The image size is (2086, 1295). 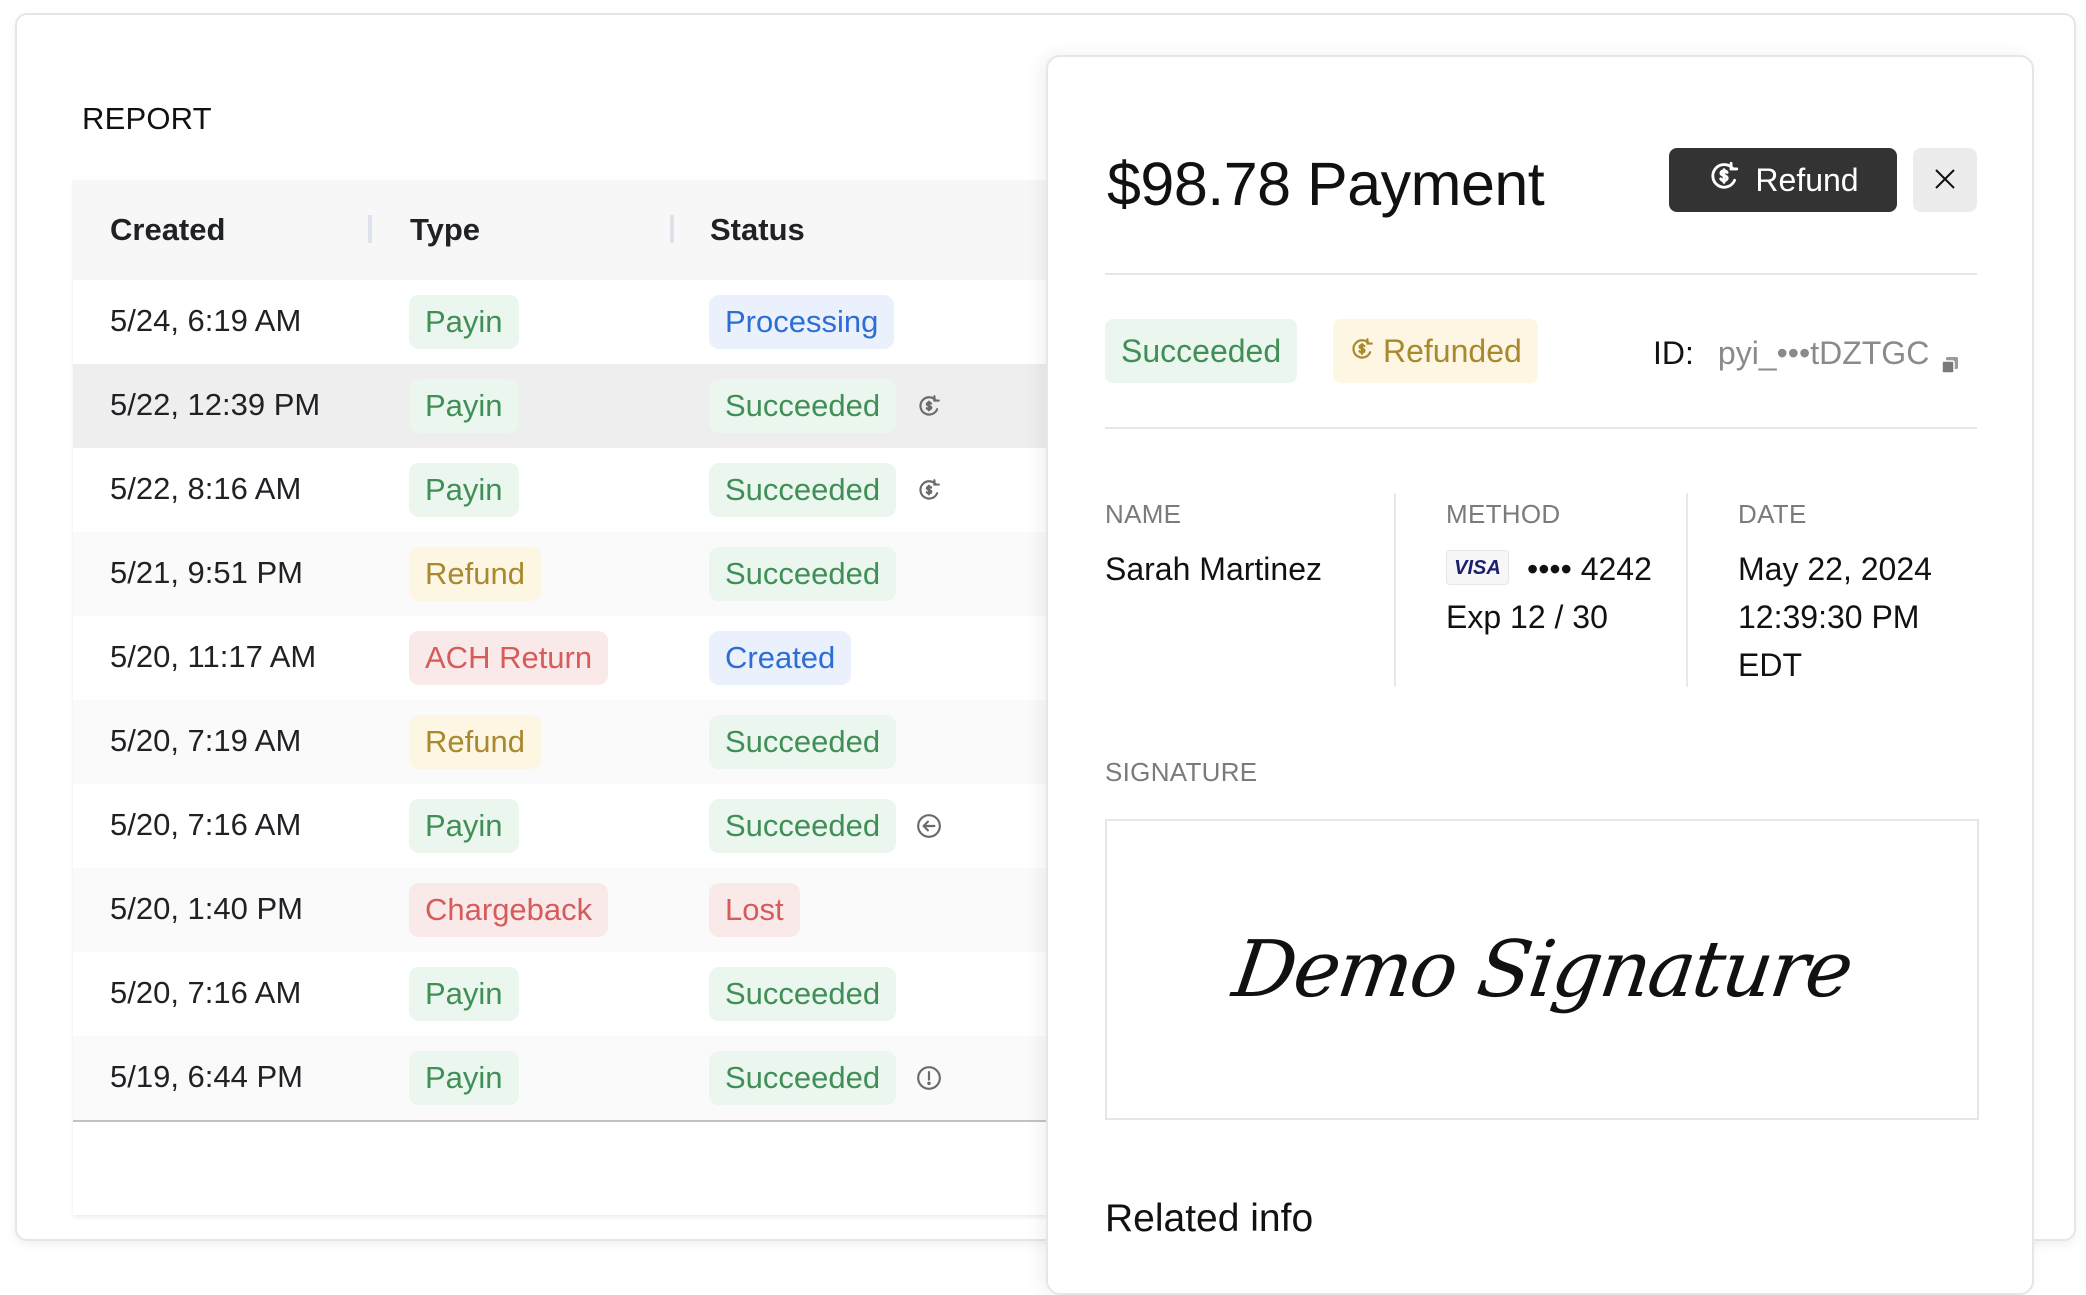 What do you see at coordinates (573, 230) in the screenshot?
I see `table-header: Created Type Status` at bounding box center [573, 230].